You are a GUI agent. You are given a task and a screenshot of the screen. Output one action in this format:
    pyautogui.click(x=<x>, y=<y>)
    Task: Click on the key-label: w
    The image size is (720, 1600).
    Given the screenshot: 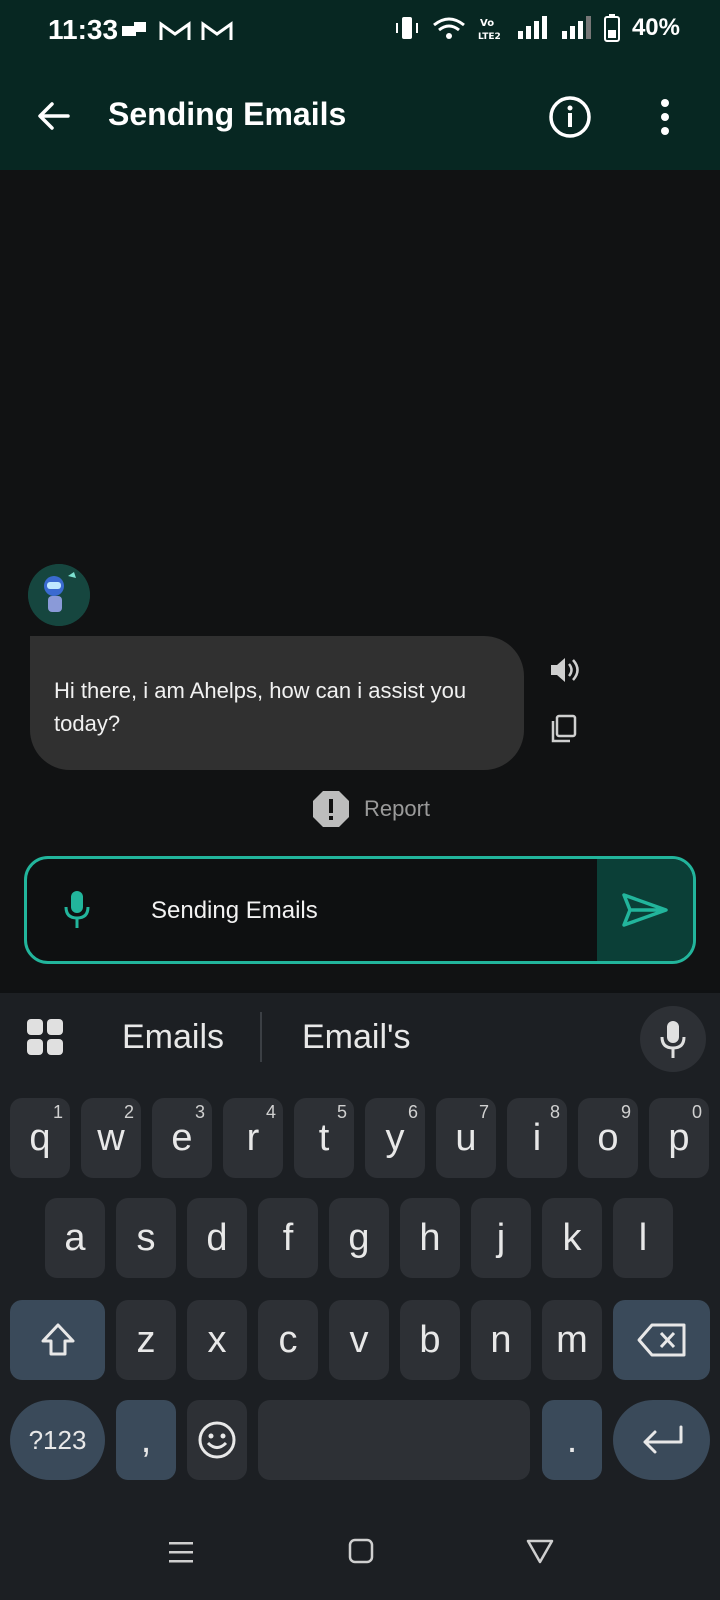 What is the action you would take?
    pyautogui.click(x=111, y=1137)
    